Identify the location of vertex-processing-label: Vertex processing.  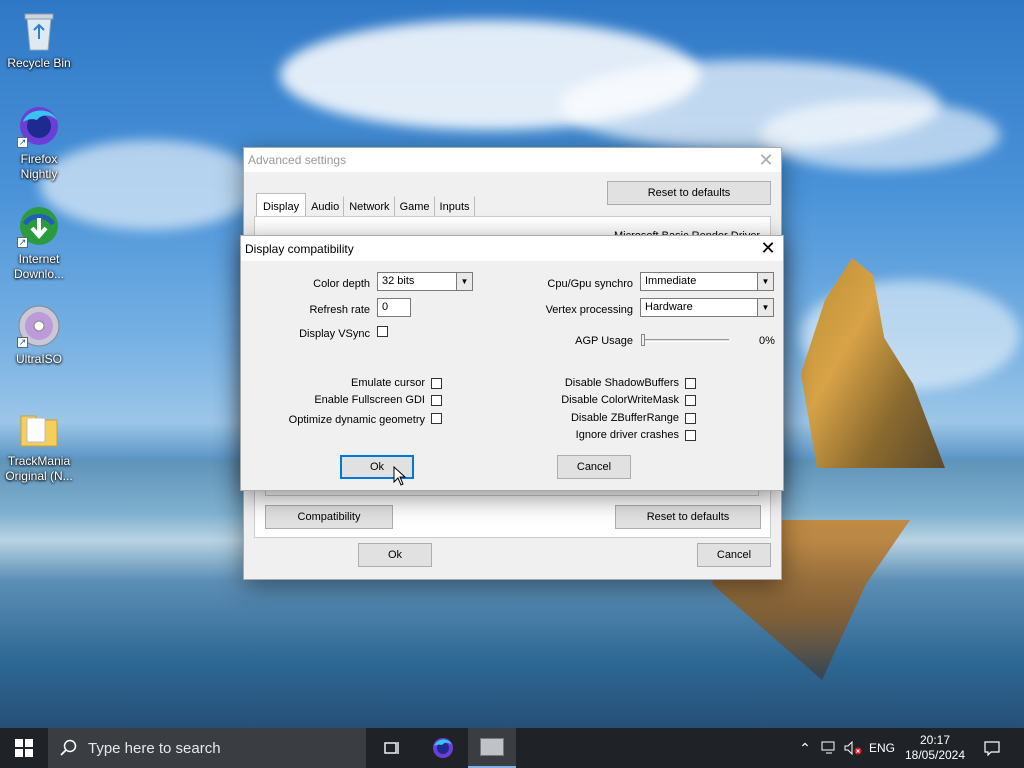
(589, 310).